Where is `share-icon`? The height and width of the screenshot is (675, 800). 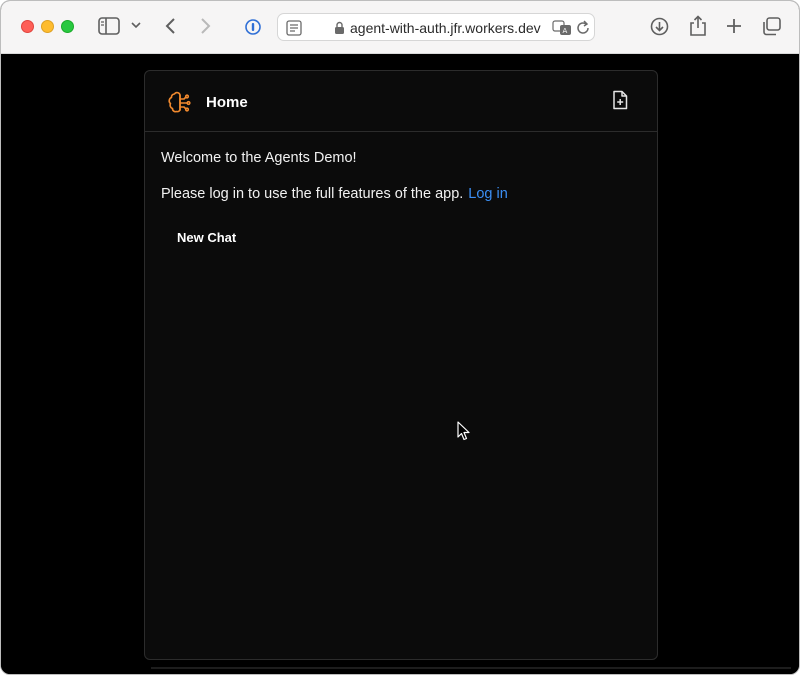
share-icon is located at coordinates (698, 26).